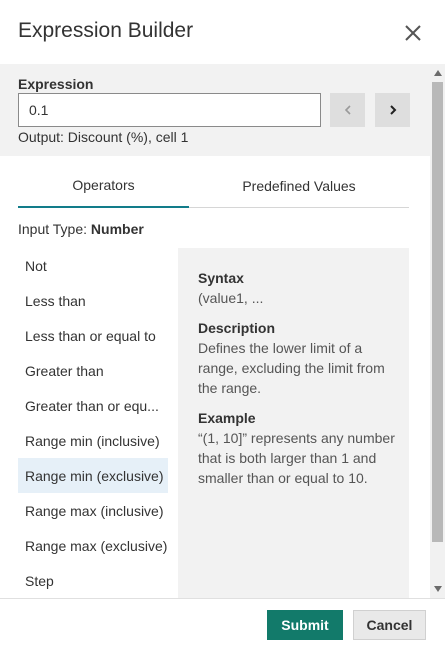  Describe the element at coordinates (93, 300) in the screenshot. I see `operator-item-less-than: Less than` at that location.